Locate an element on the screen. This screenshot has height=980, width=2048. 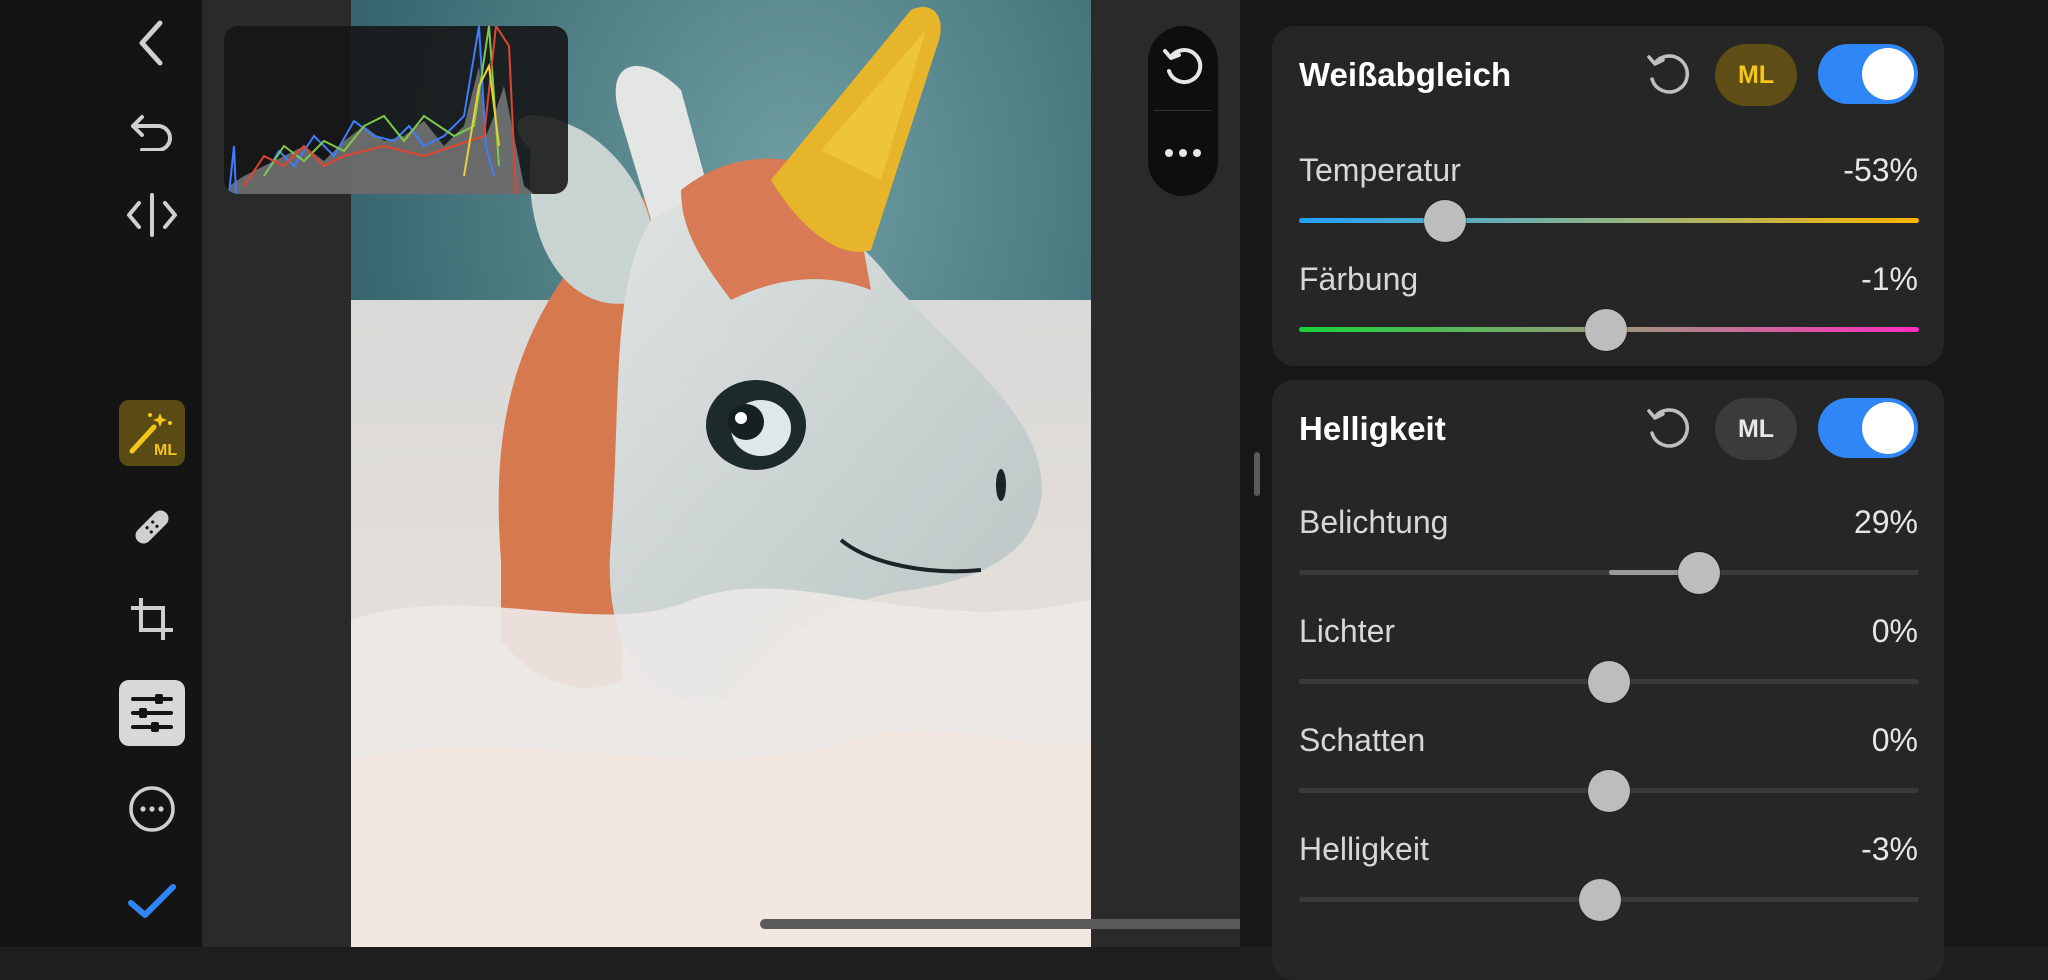
checkmark-icon is located at coordinates (152, 901).